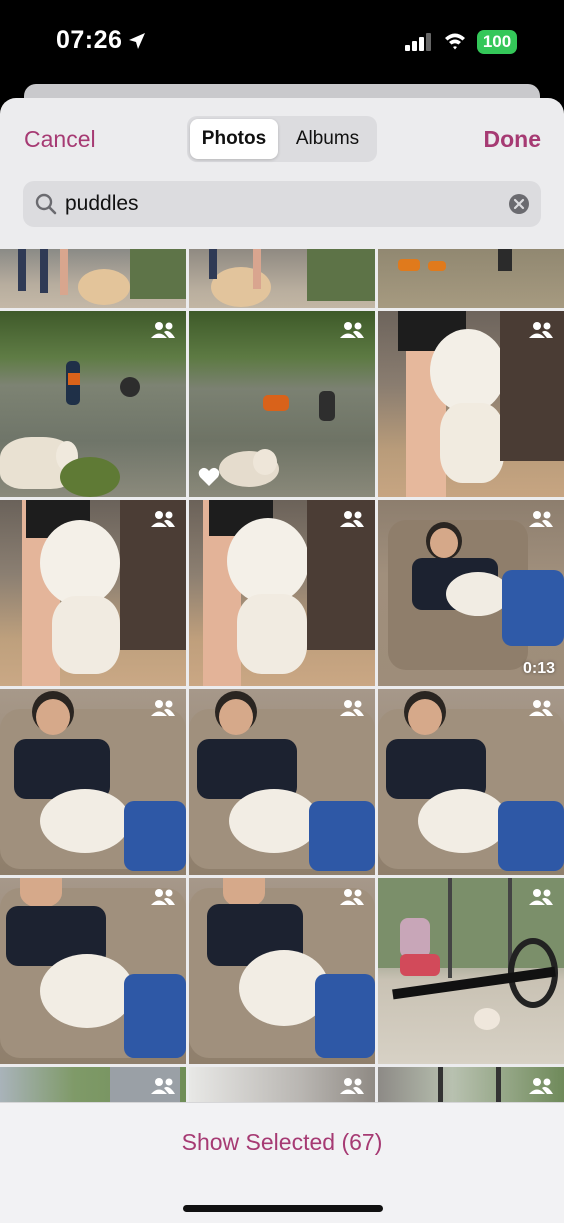  Describe the element at coordinates (497, 42) in the screenshot. I see `battery-indicator: 100` at that location.